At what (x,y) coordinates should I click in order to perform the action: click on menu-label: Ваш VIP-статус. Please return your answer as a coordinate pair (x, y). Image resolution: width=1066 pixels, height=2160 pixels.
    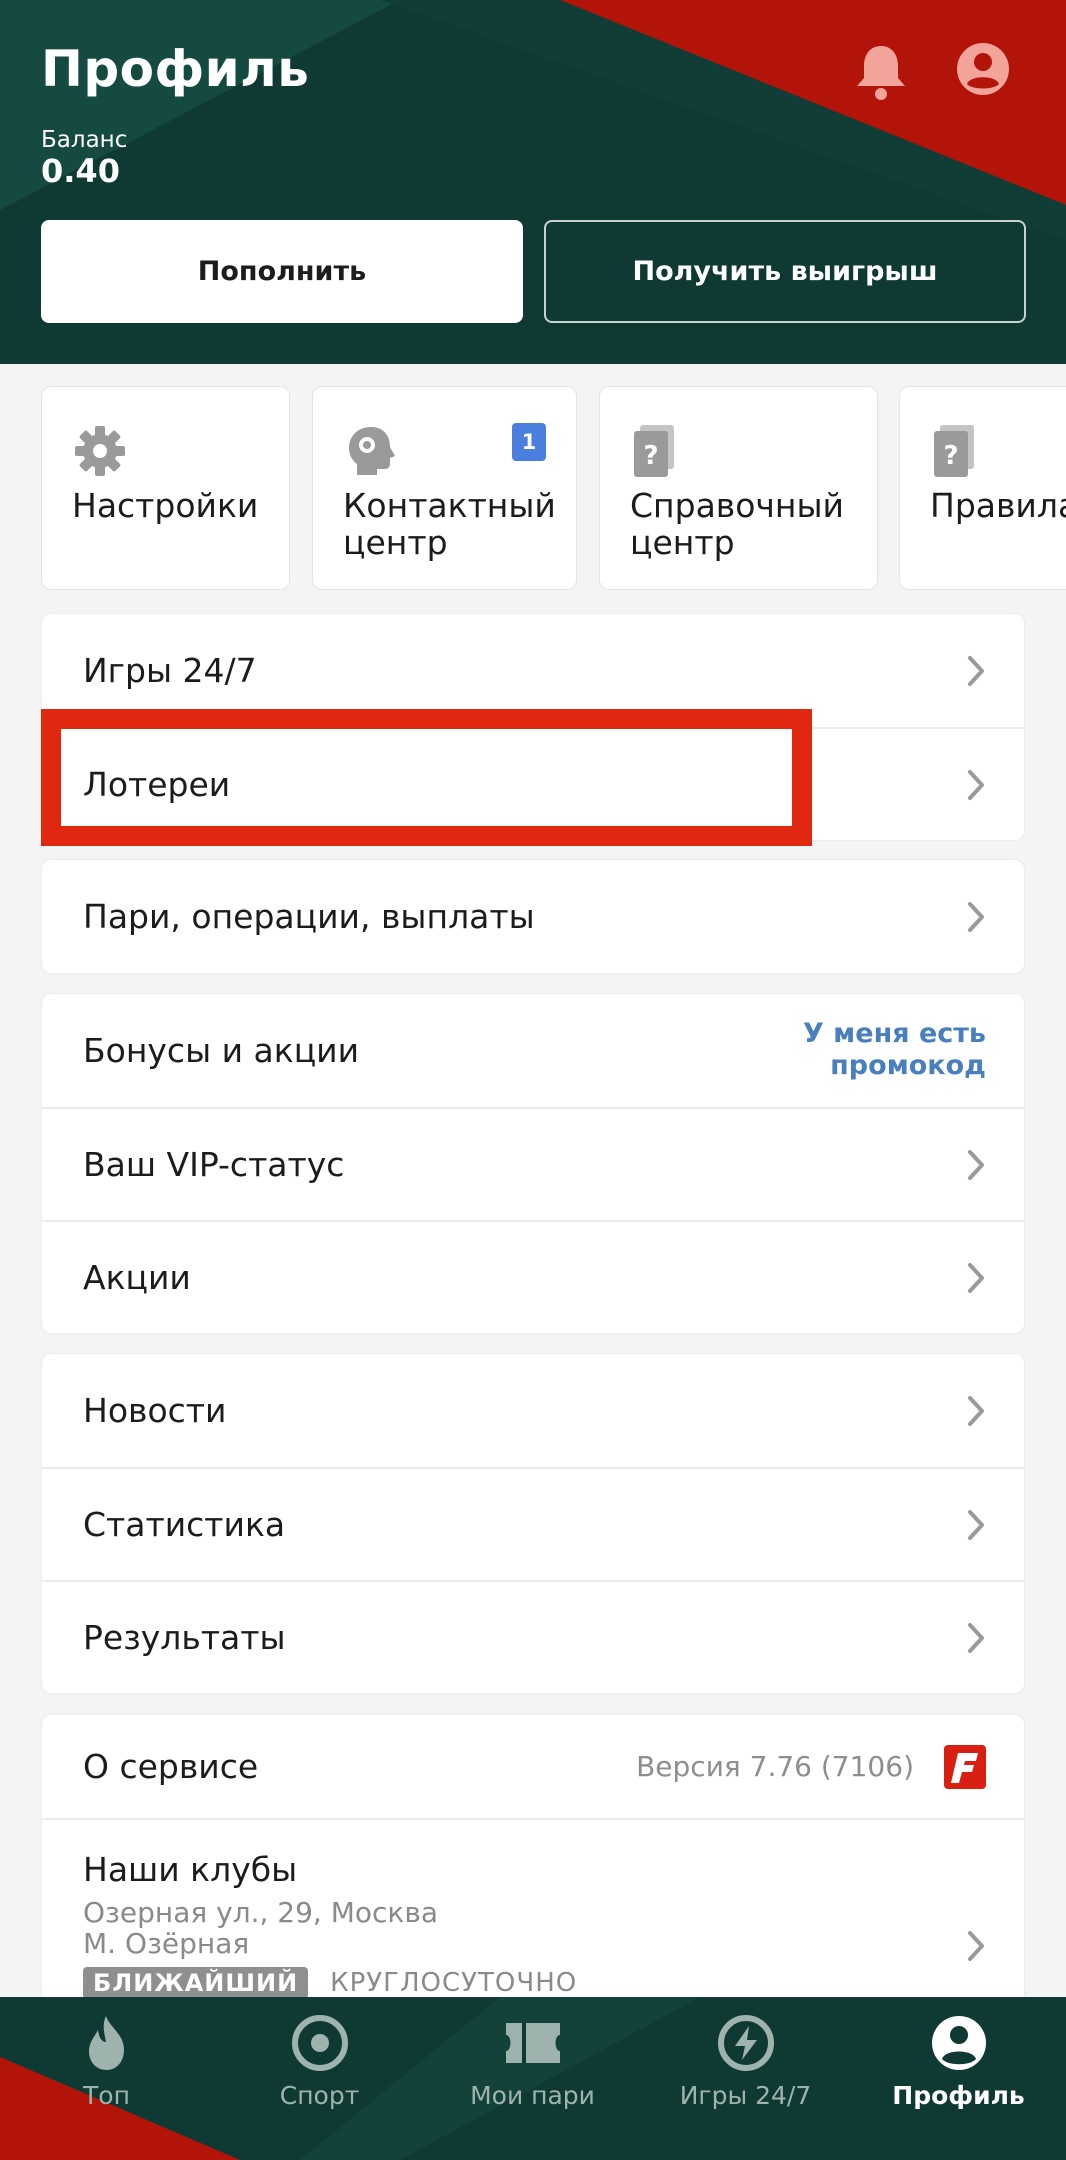
    Looking at the image, I should click on (214, 1164).